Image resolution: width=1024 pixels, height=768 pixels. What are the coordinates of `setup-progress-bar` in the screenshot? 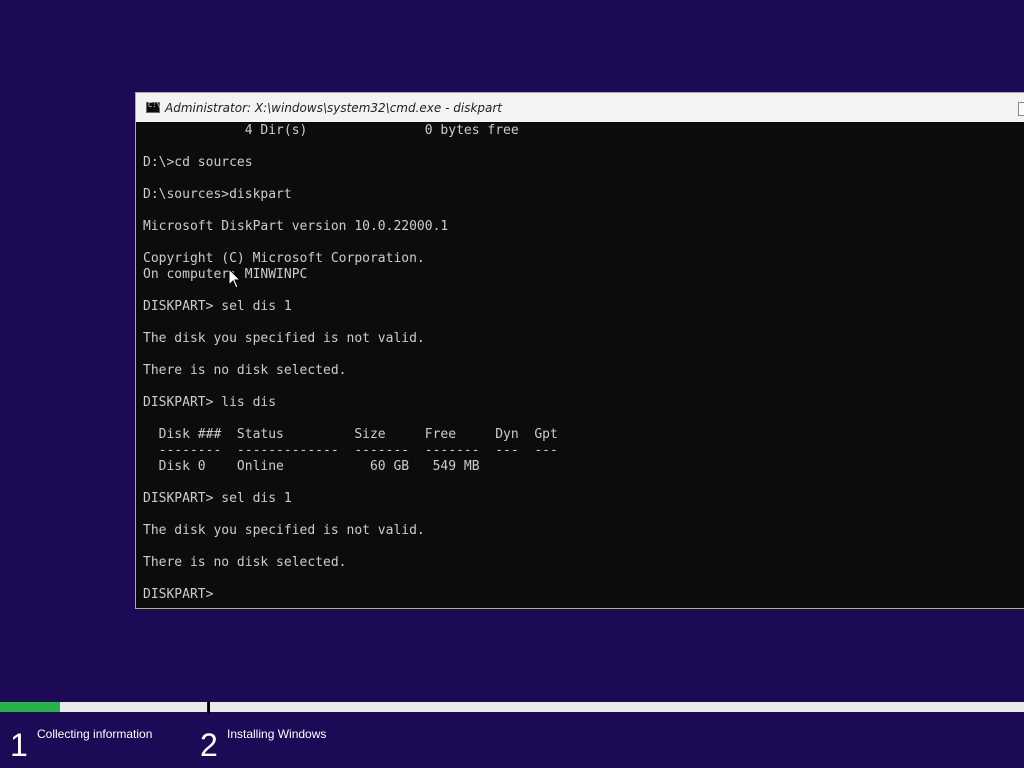 It's located at (512, 707).